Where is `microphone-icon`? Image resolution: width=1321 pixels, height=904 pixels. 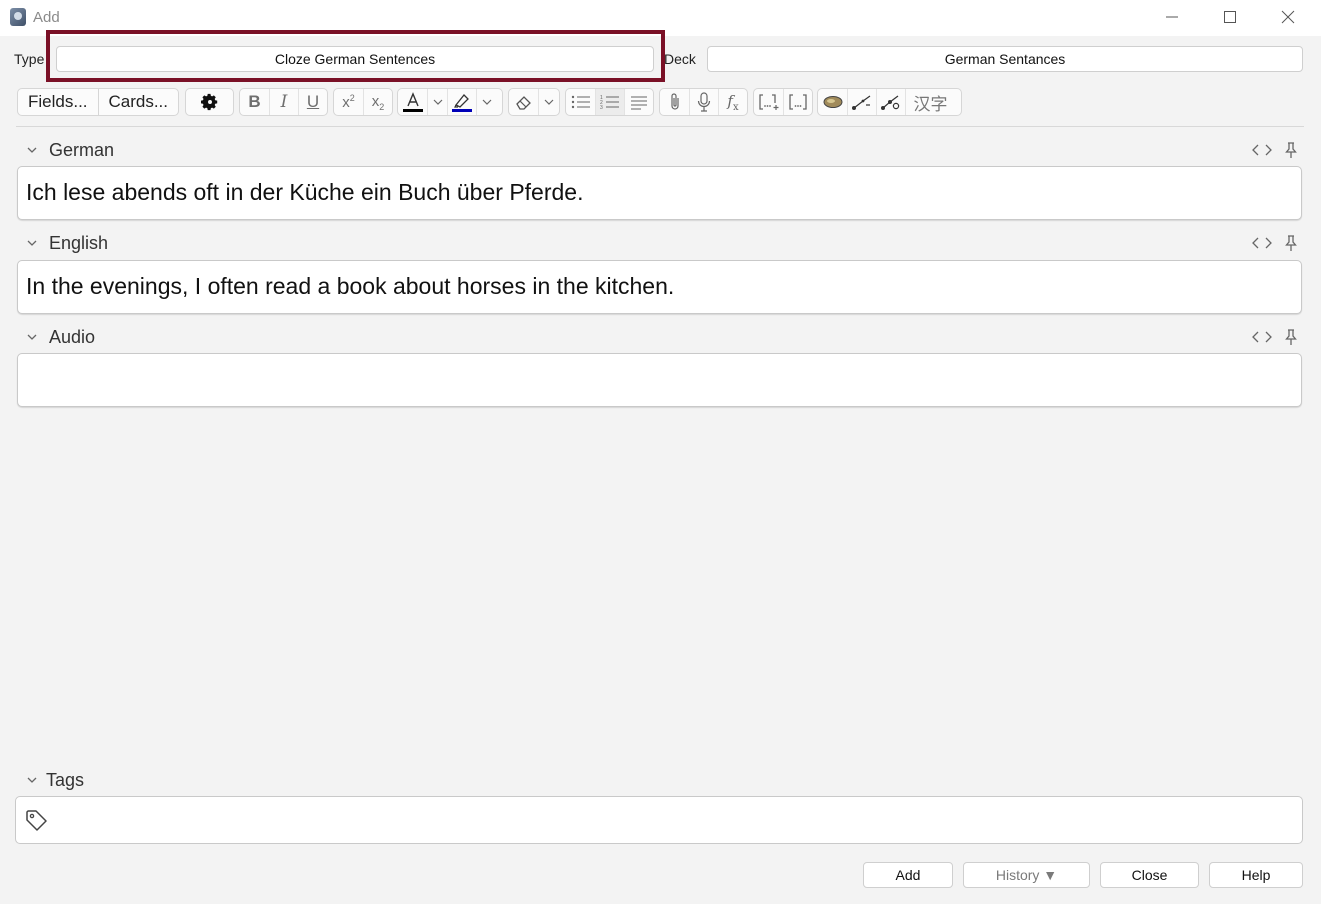 microphone-icon is located at coordinates (704, 102).